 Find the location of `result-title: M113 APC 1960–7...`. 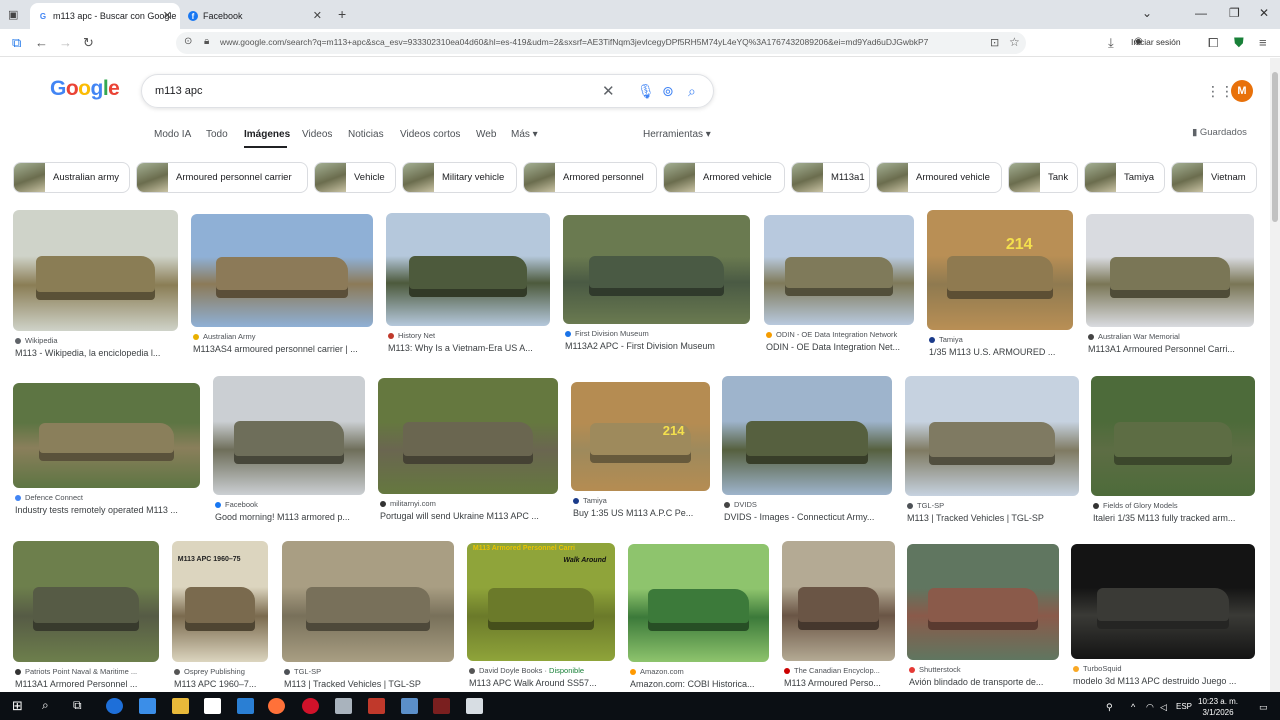

result-title: M113 APC 1960–7... is located at coordinates (221, 684).